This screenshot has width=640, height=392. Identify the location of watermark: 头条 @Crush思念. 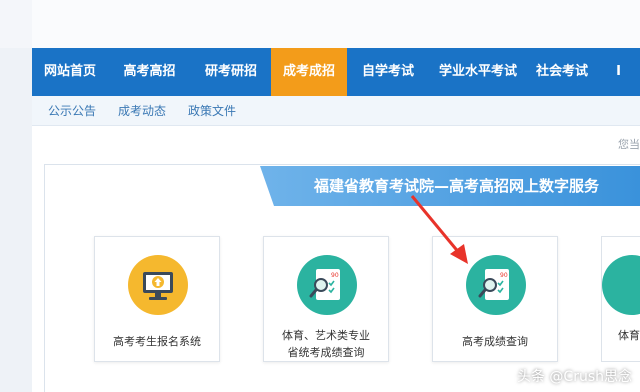
(574, 377).